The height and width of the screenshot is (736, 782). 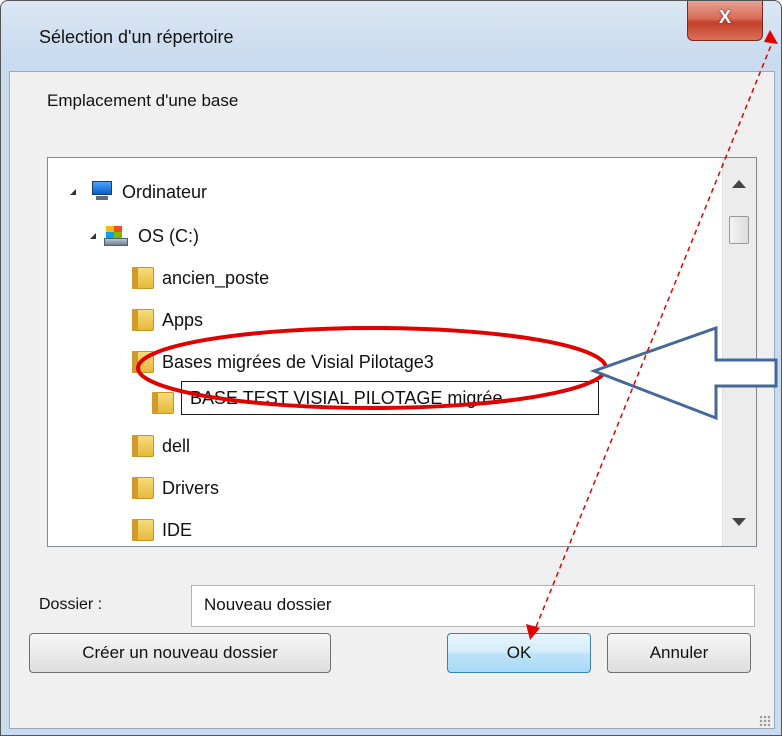 What do you see at coordinates (383, 446) in the screenshot?
I see `tree-item-dell: dell` at bounding box center [383, 446].